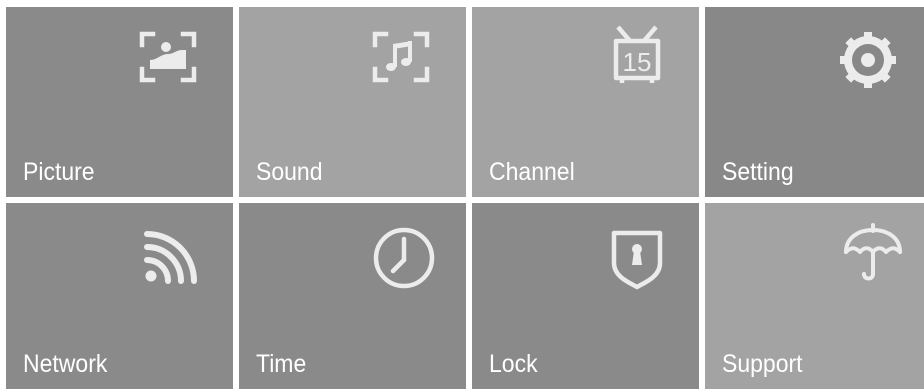 The height and width of the screenshot is (389, 924). What do you see at coordinates (762, 364) in the screenshot?
I see `tile-label-support: Support` at bounding box center [762, 364].